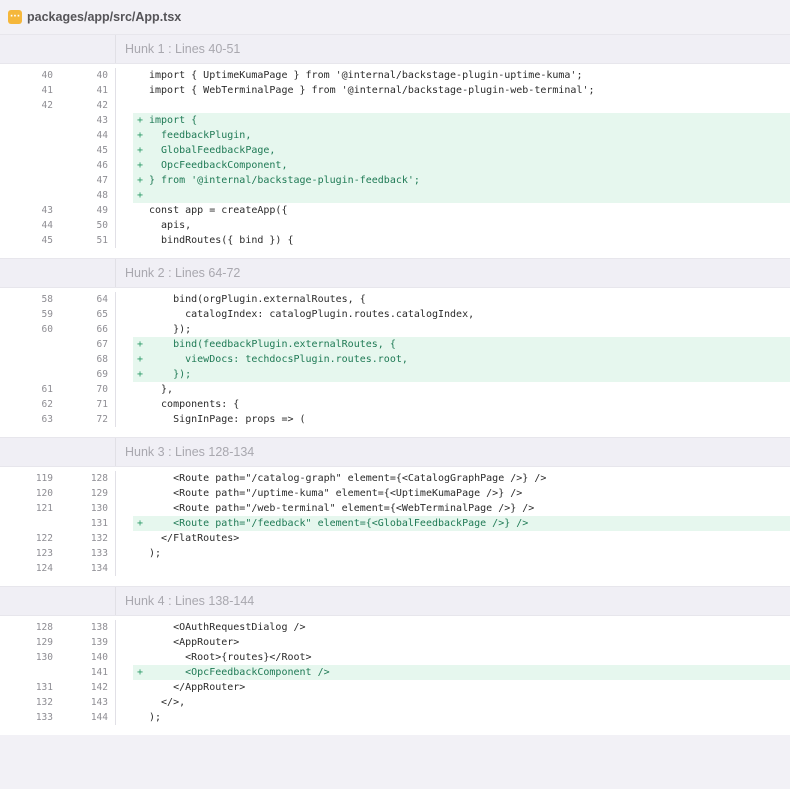  What do you see at coordinates (58, 49) in the screenshot?
I see `hunk-gutter` at bounding box center [58, 49].